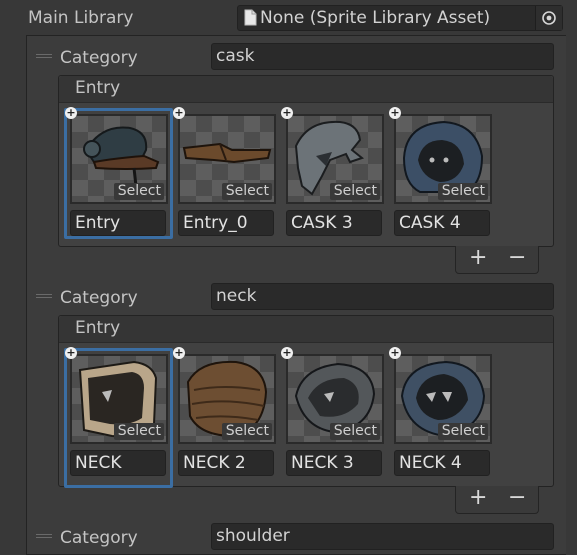 This screenshot has width=577, height=555. I want to click on category-name-field: shoulder, so click(382, 536).